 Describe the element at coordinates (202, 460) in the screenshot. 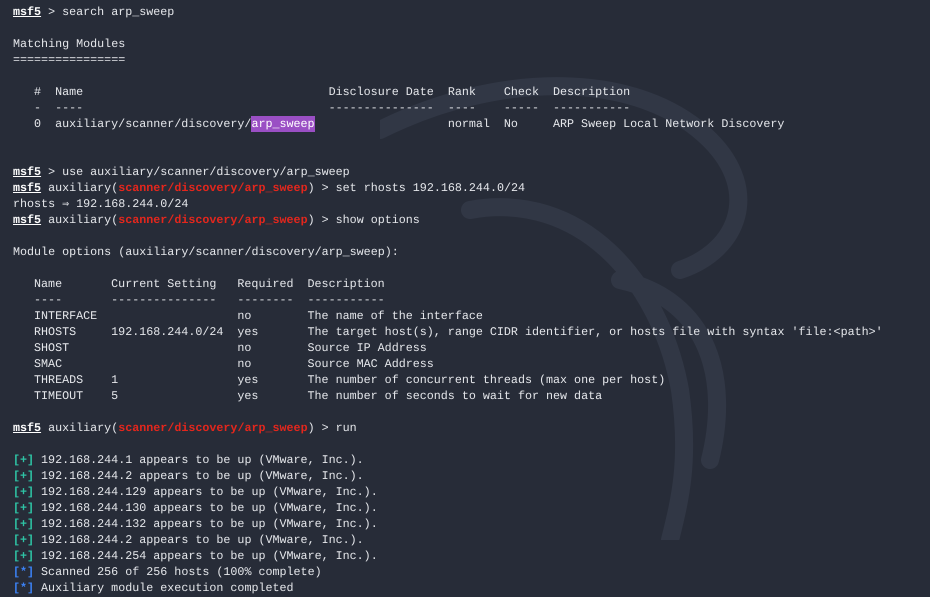

I see `status-message: 192.168.244.1 appears to be up (VMware, Inc.).` at that location.